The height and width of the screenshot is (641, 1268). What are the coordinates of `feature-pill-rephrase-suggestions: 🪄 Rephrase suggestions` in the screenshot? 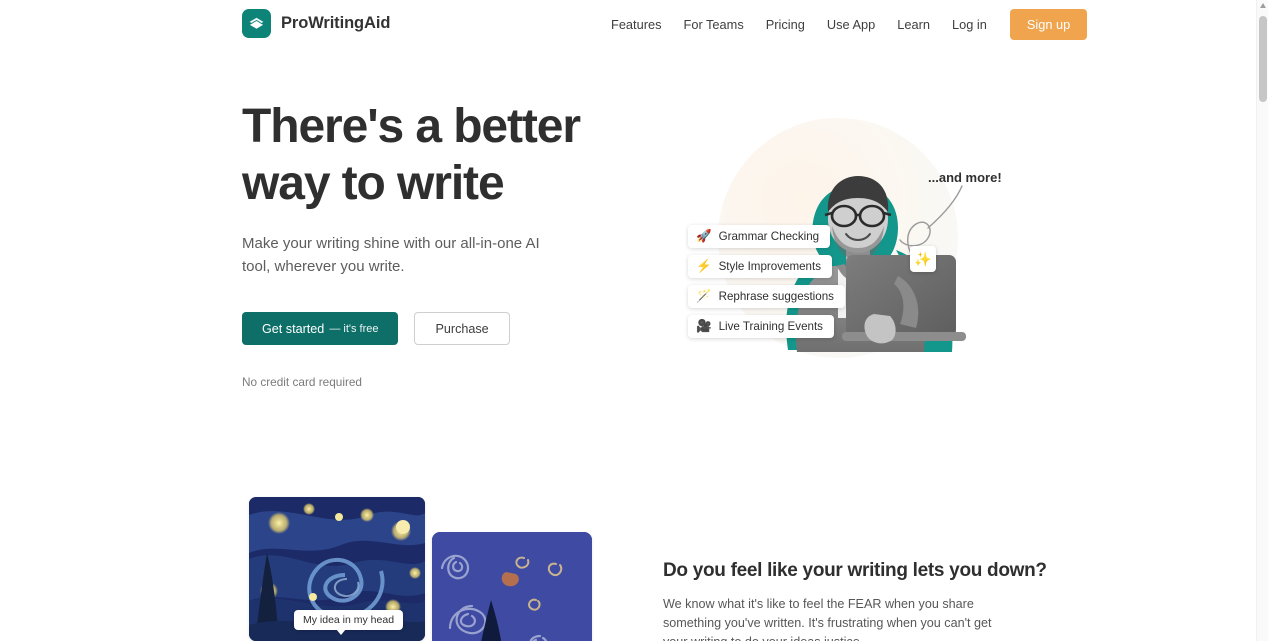 It's located at (766, 296).